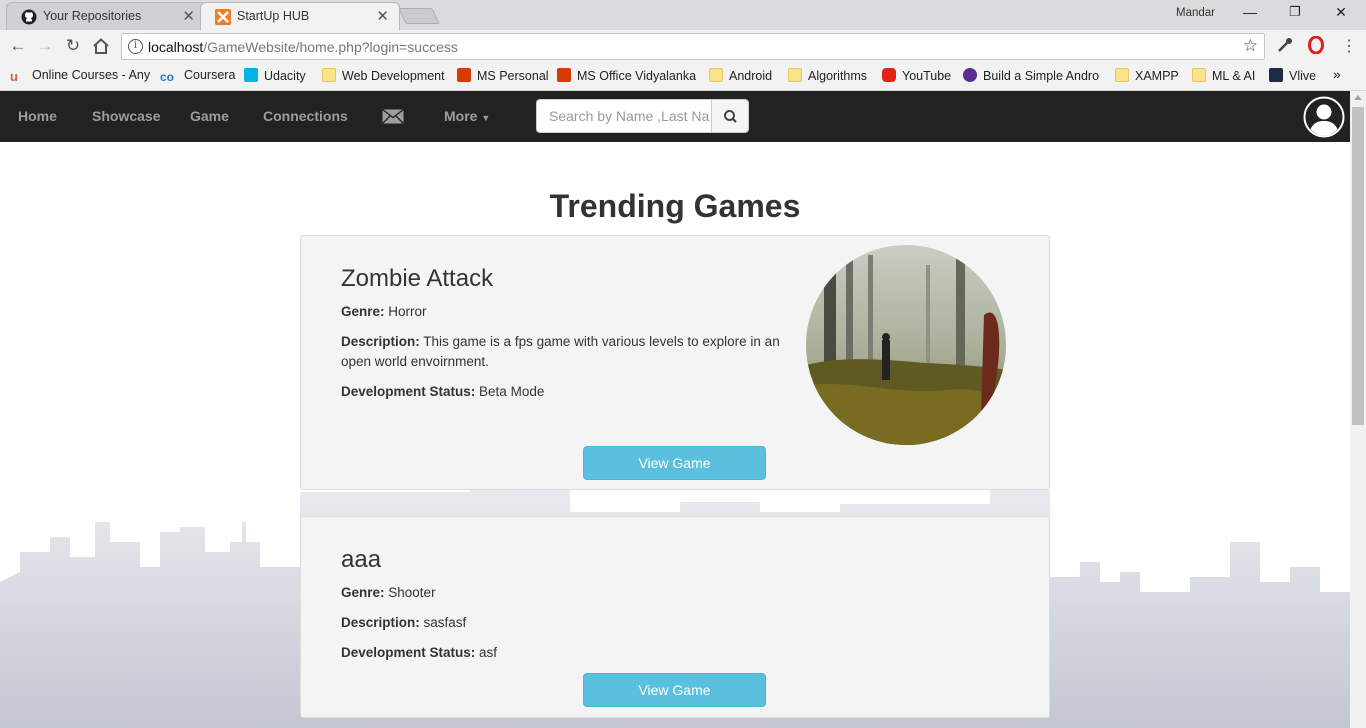 Image resolution: width=1366 pixels, height=728 pixels. What do you see at coordinates (1349, 45) in the screenshot?
I see `menu-kebab-icon: ⋮` at bounding box center [1349, 45].